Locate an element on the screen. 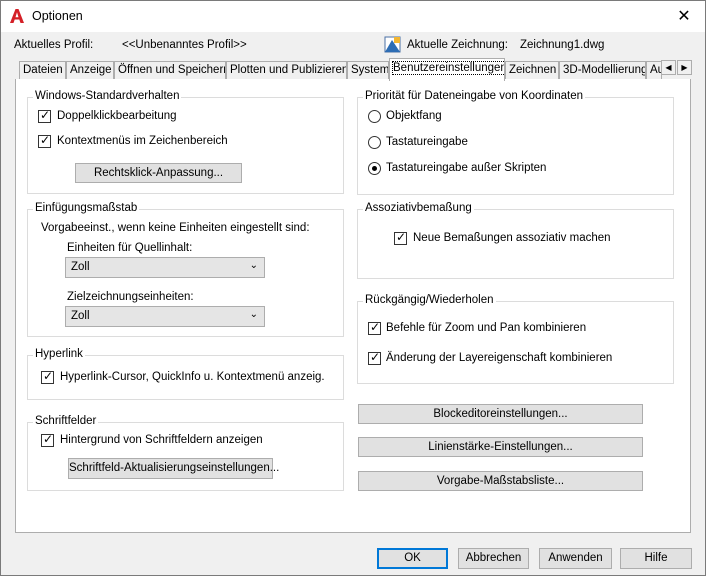 This screenshot has width=706, height=576. layer-changes-checkbox is located at coordinates (374, 357).